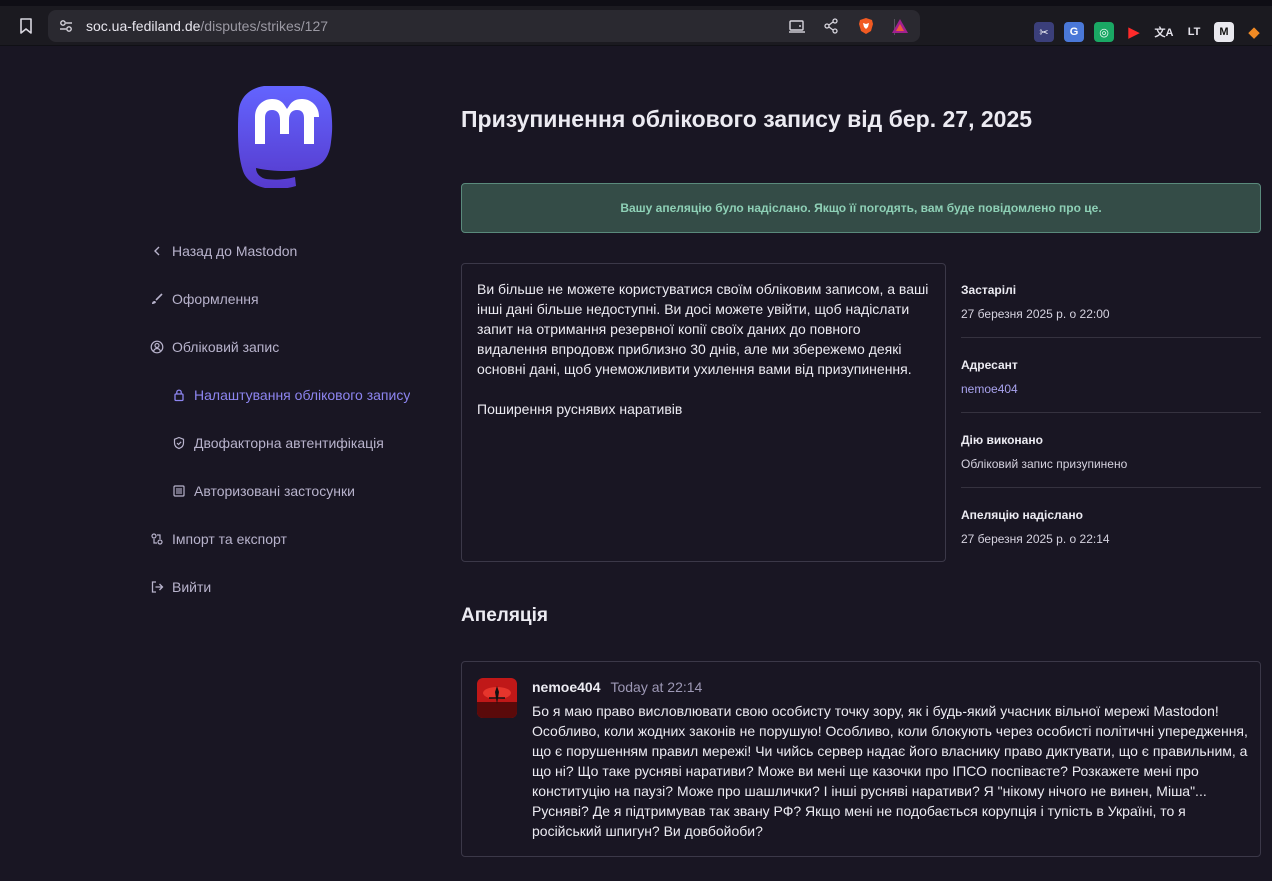 This screenshot has height=881, width=1272. What do you see at coordinates (989, 365) in the screenshot?
I see `meta-label: Адресант` at bounding box center [989, 365].